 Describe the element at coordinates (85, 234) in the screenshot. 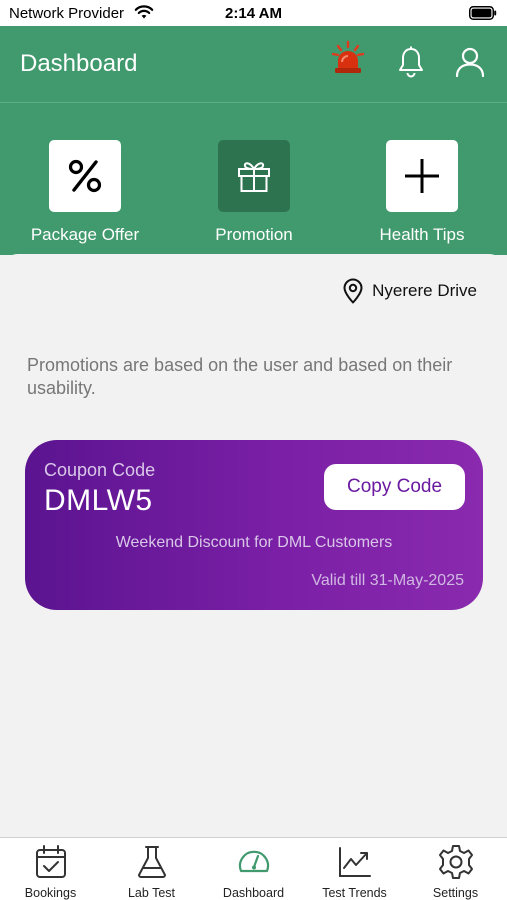

I see `package-offer-label: Package Offer` at that location.